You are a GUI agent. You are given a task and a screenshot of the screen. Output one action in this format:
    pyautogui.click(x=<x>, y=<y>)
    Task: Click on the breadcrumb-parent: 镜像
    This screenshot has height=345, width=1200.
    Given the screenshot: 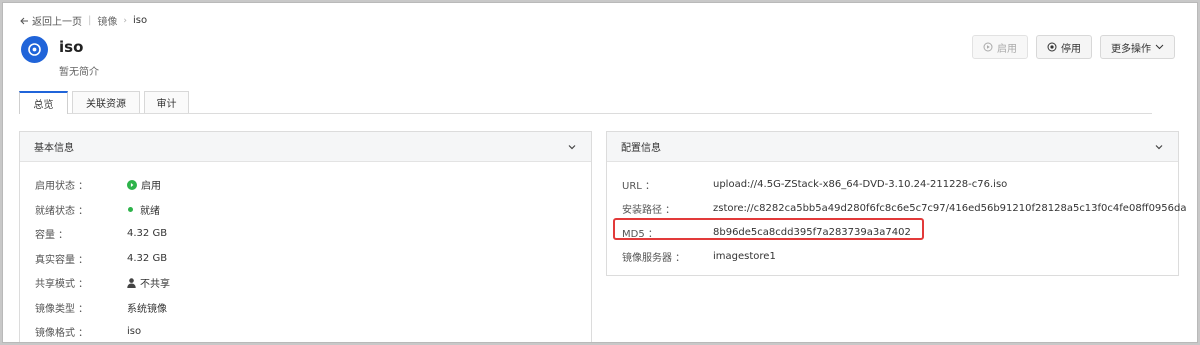 What is the action you would take?
    pyautogui.click(x=107, y=20)
    